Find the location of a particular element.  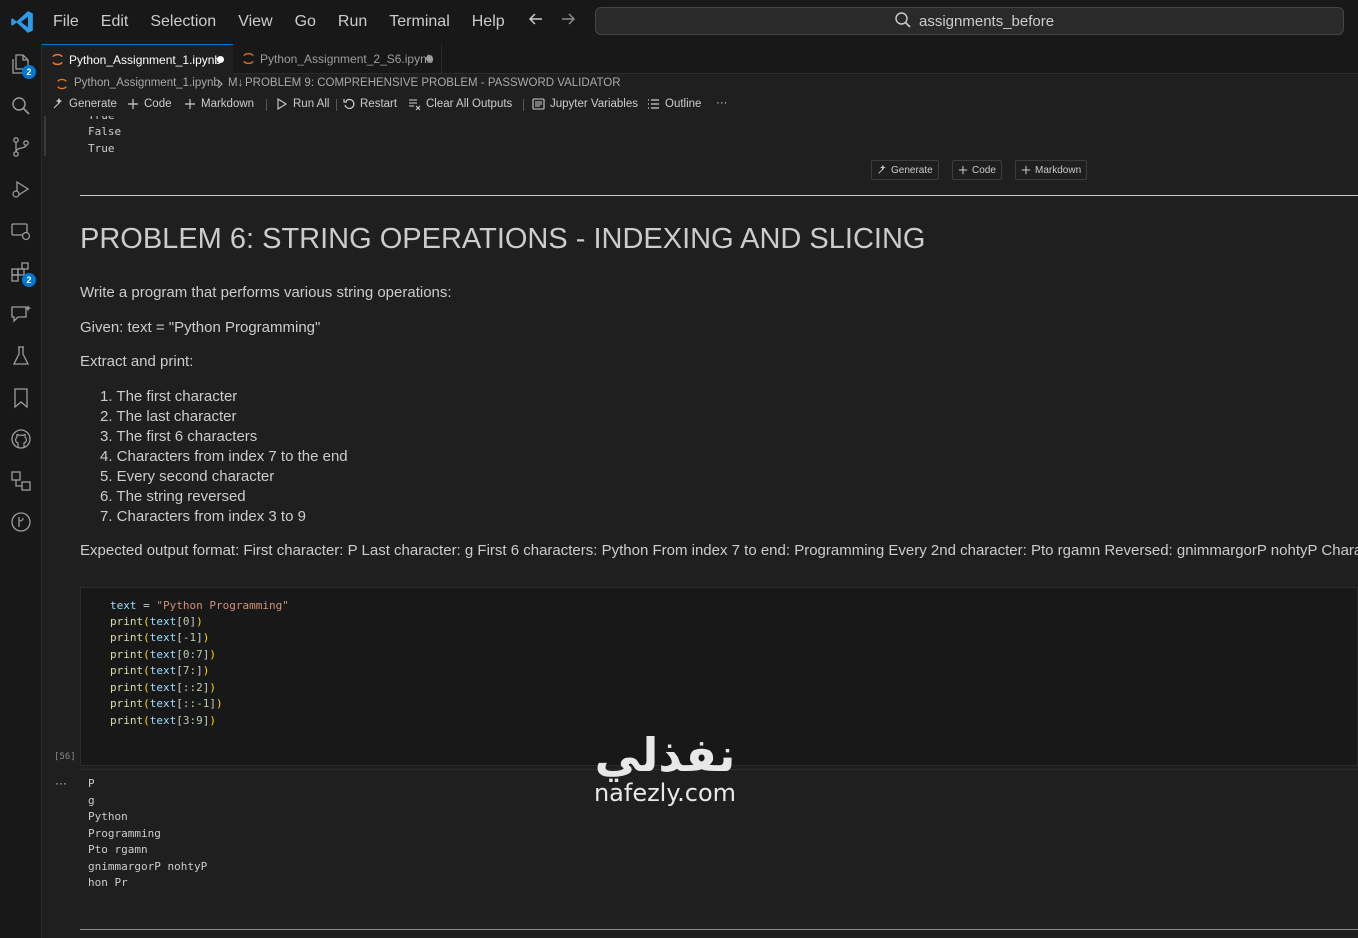

testing-icon is located at coordinates (21, 356).